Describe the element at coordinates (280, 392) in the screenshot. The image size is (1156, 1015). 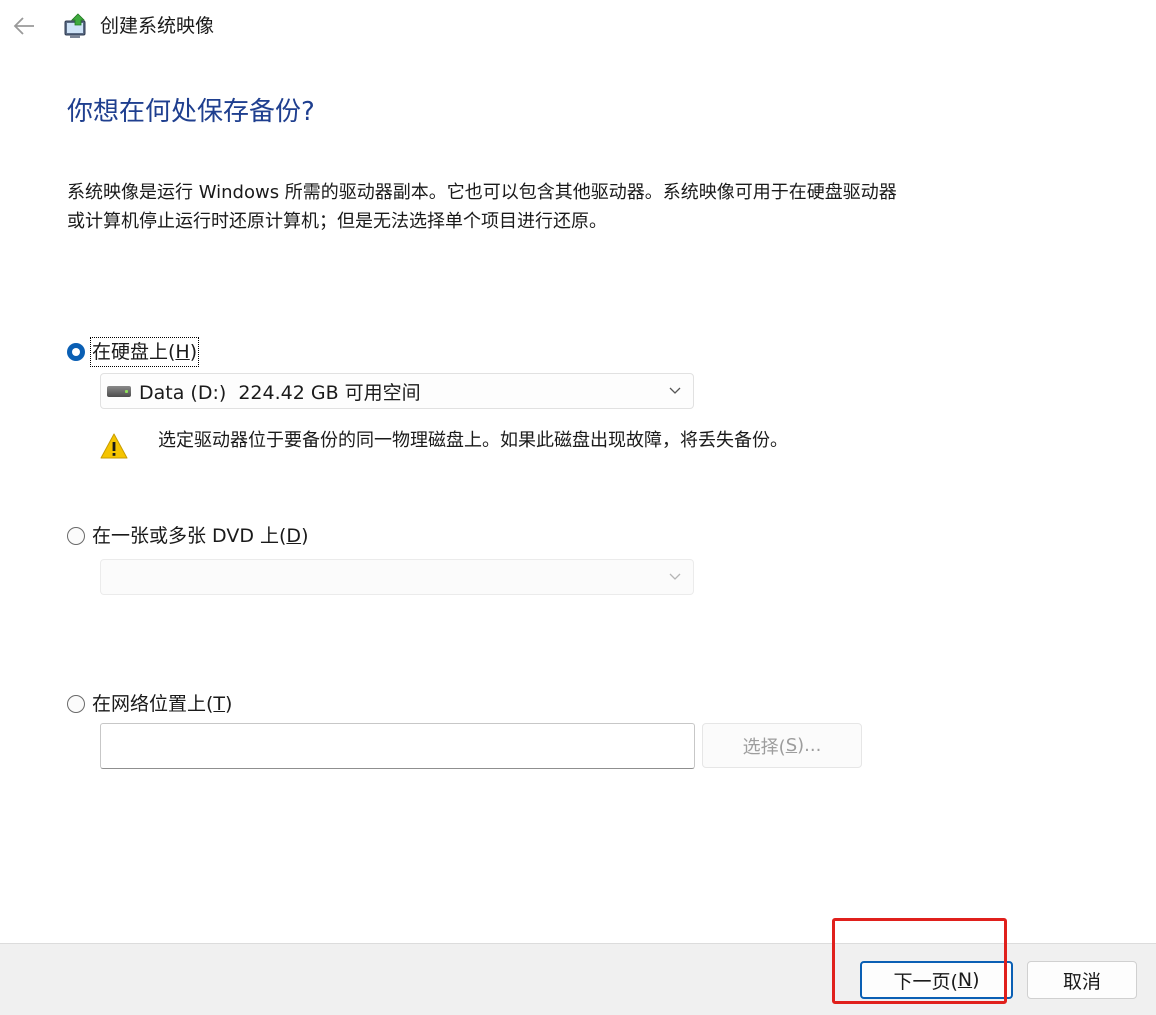
I see `selected-drive-value: Data (D:) 224.42 GB 可用空间` at that location.